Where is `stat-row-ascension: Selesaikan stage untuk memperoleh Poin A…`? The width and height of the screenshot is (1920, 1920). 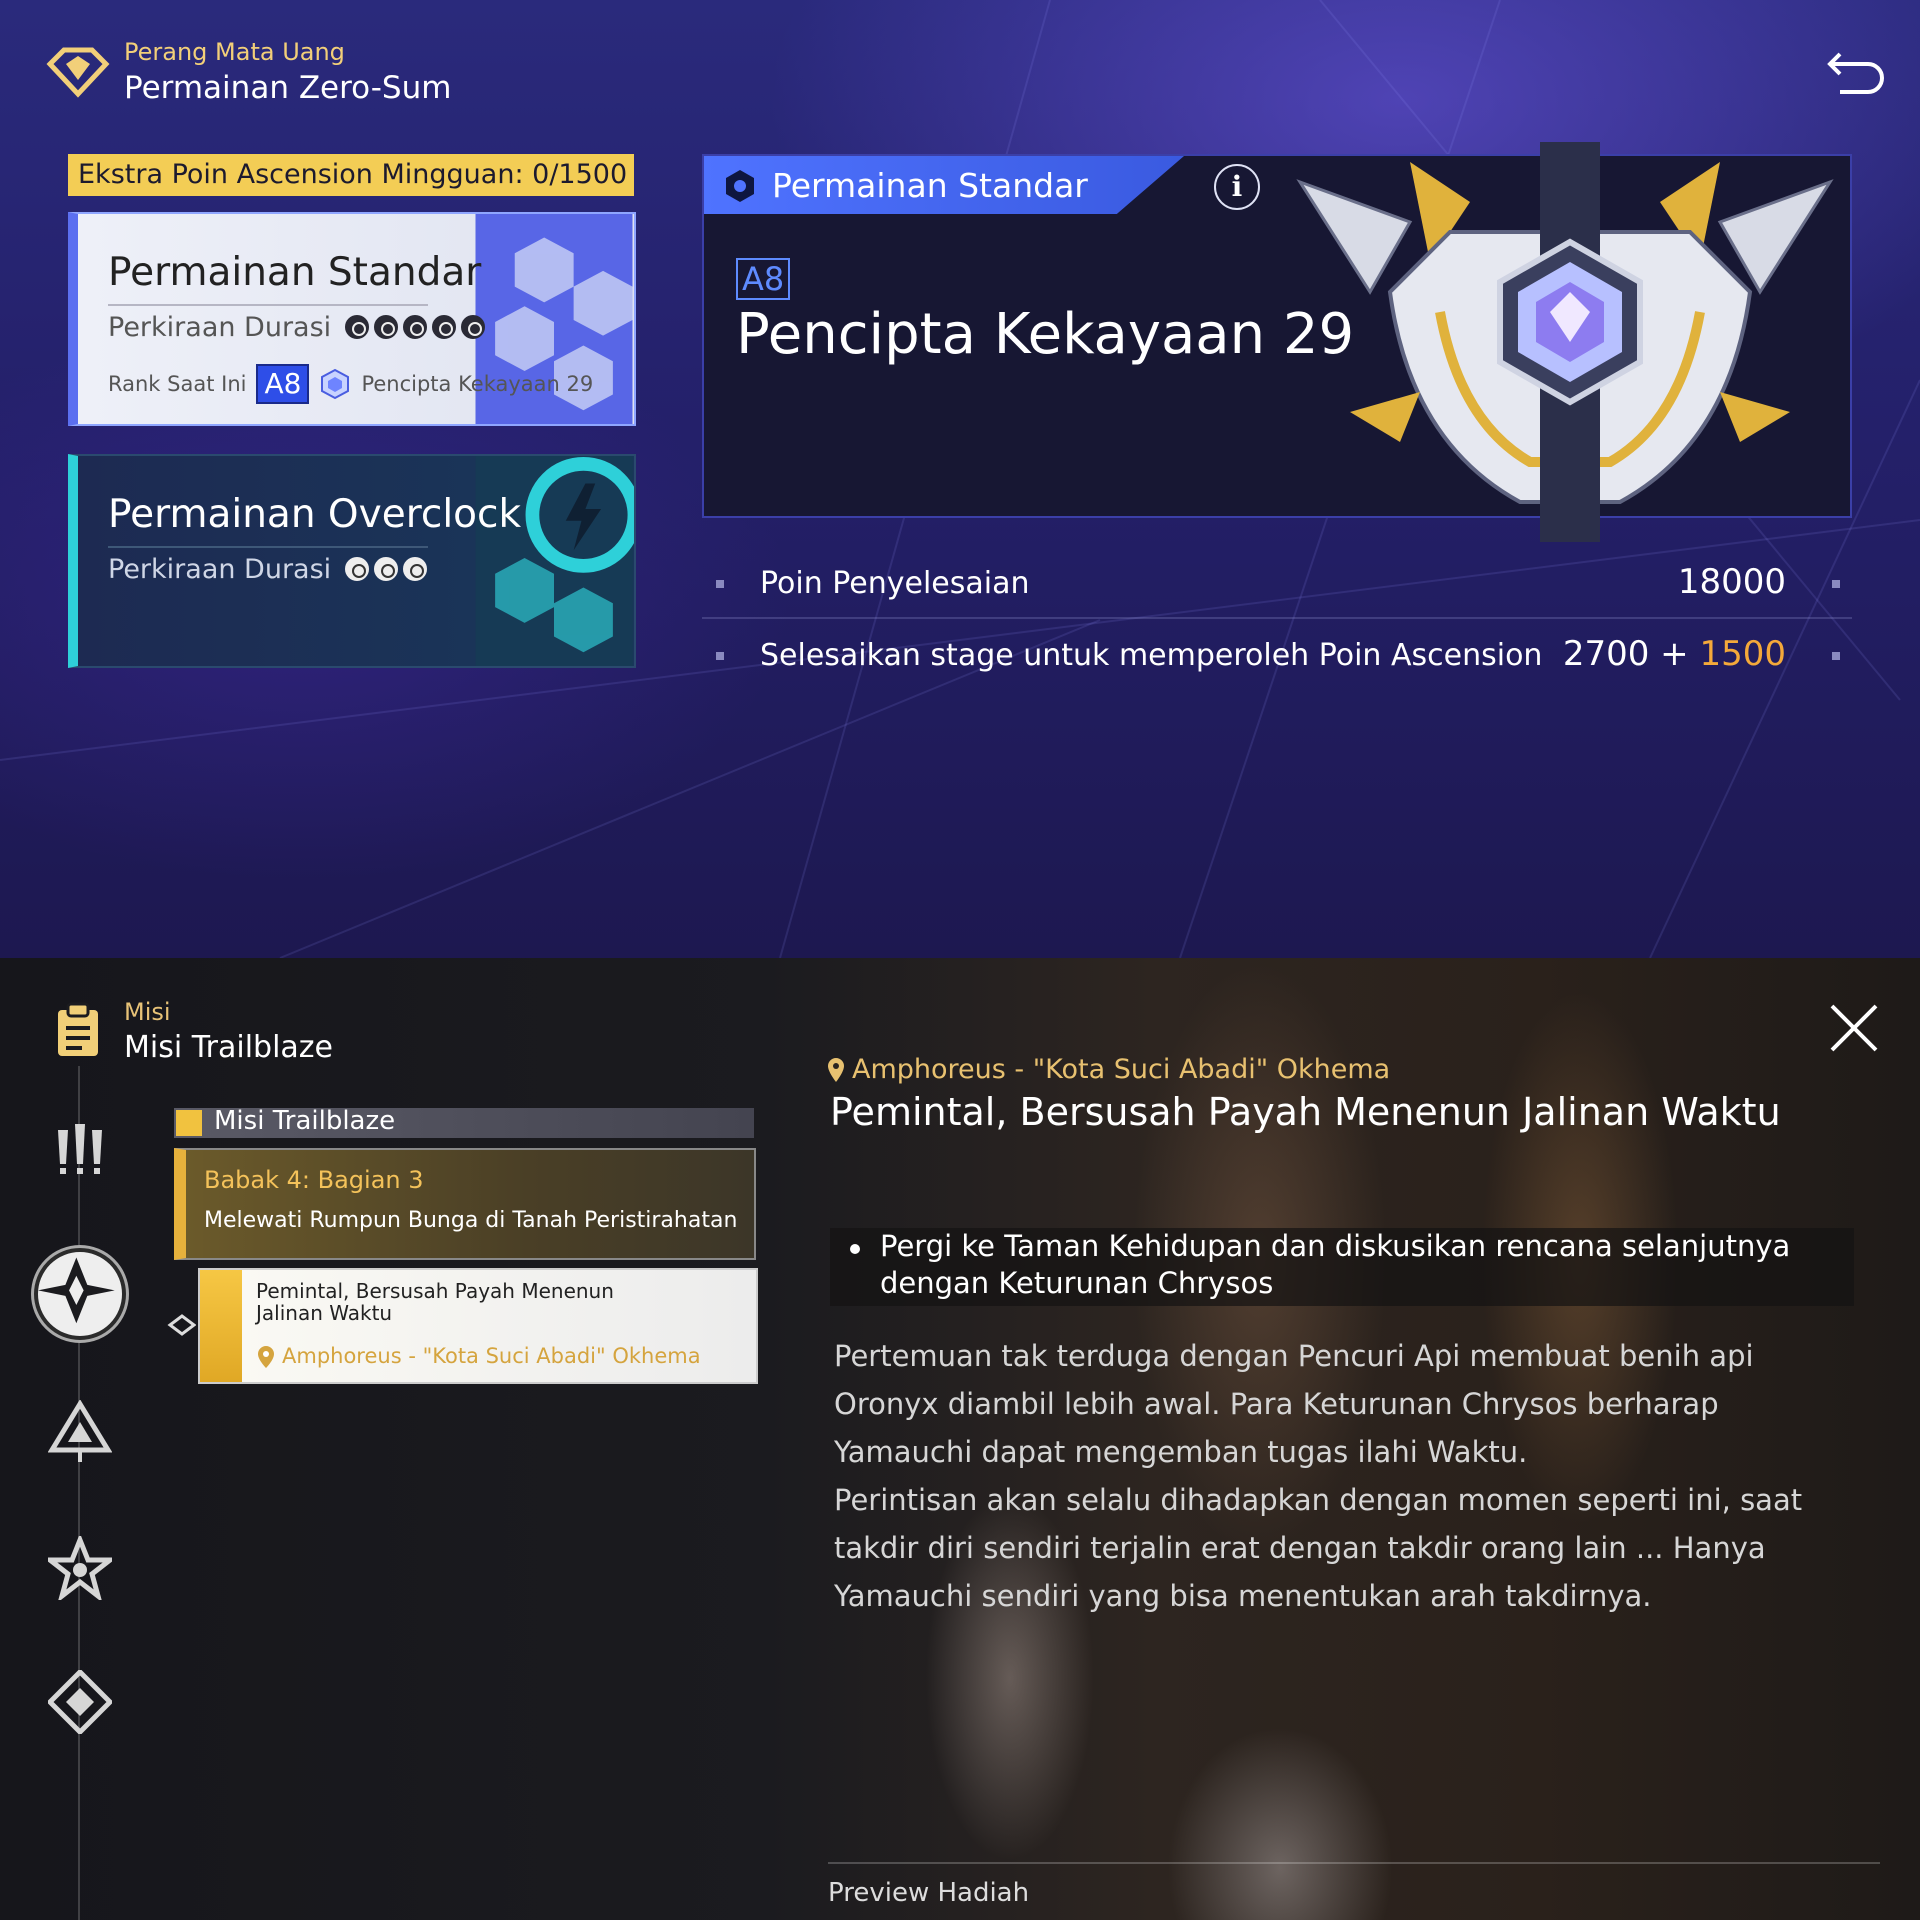 stat-row-ascension: Selesaikan stage untuk memperoleh Poin A… is located at coordinates (1277, 655).